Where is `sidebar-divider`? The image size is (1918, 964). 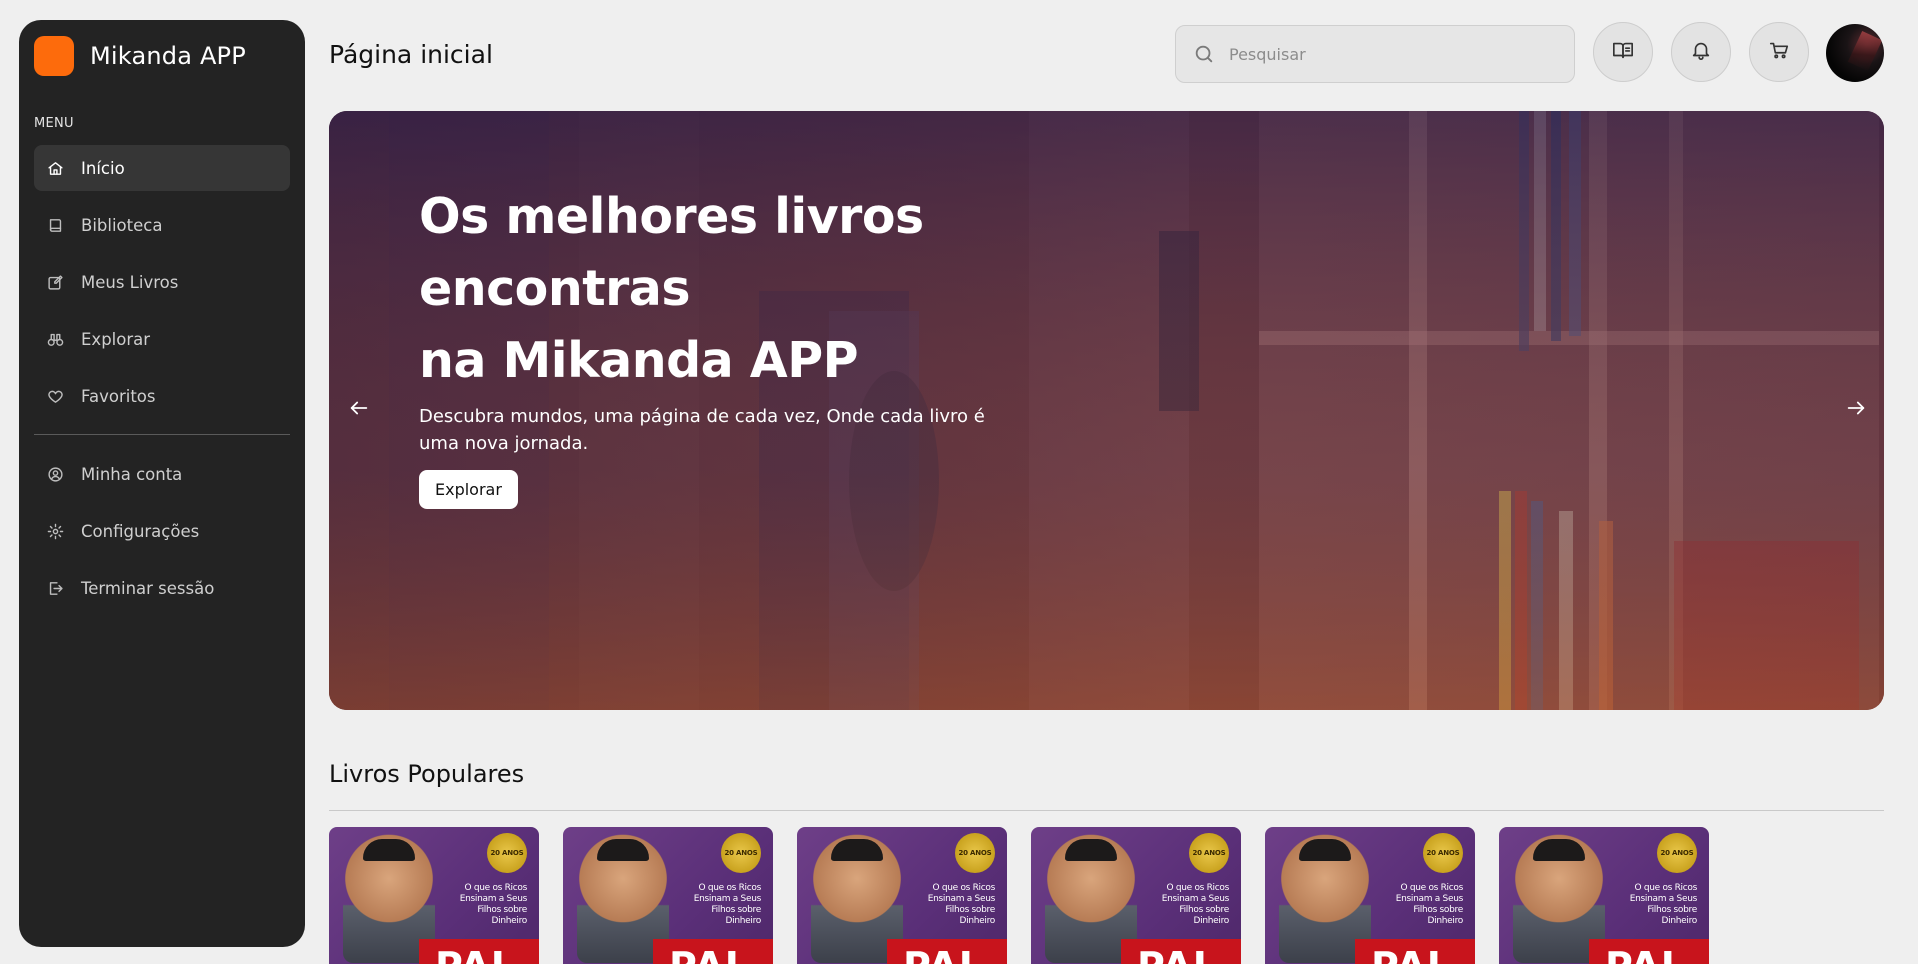
sidebar-divider is located at coordinates (162, 434).